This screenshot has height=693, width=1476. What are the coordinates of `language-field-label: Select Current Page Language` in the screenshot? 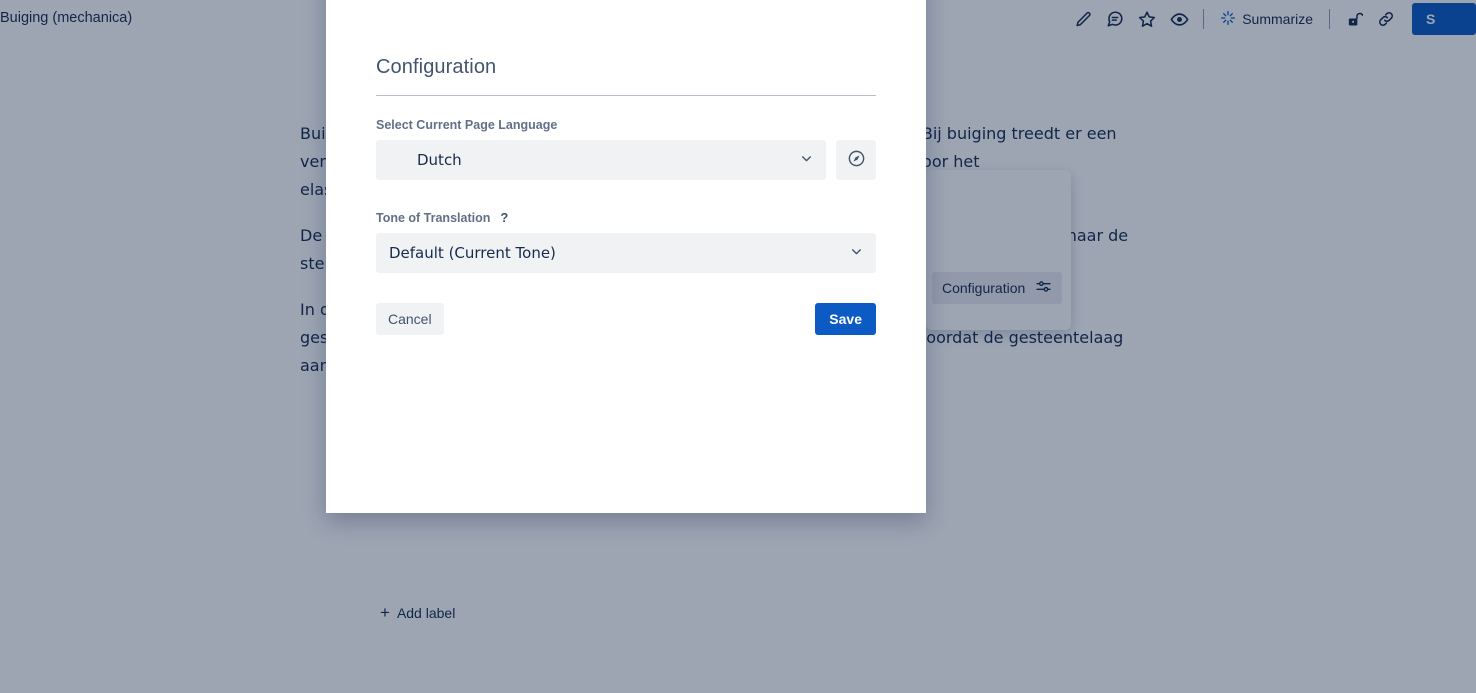 It's located at (626, 125).